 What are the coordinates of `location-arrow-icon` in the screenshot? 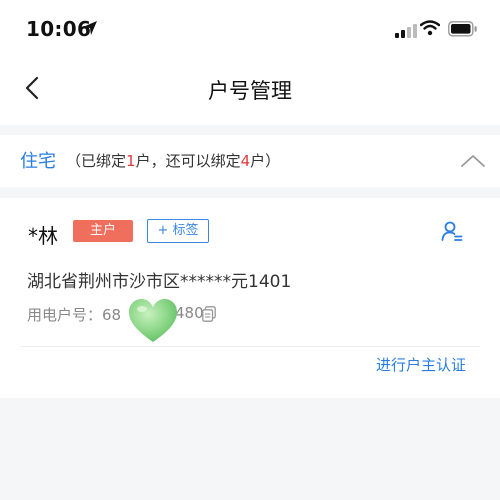 It's located at (90, 30).